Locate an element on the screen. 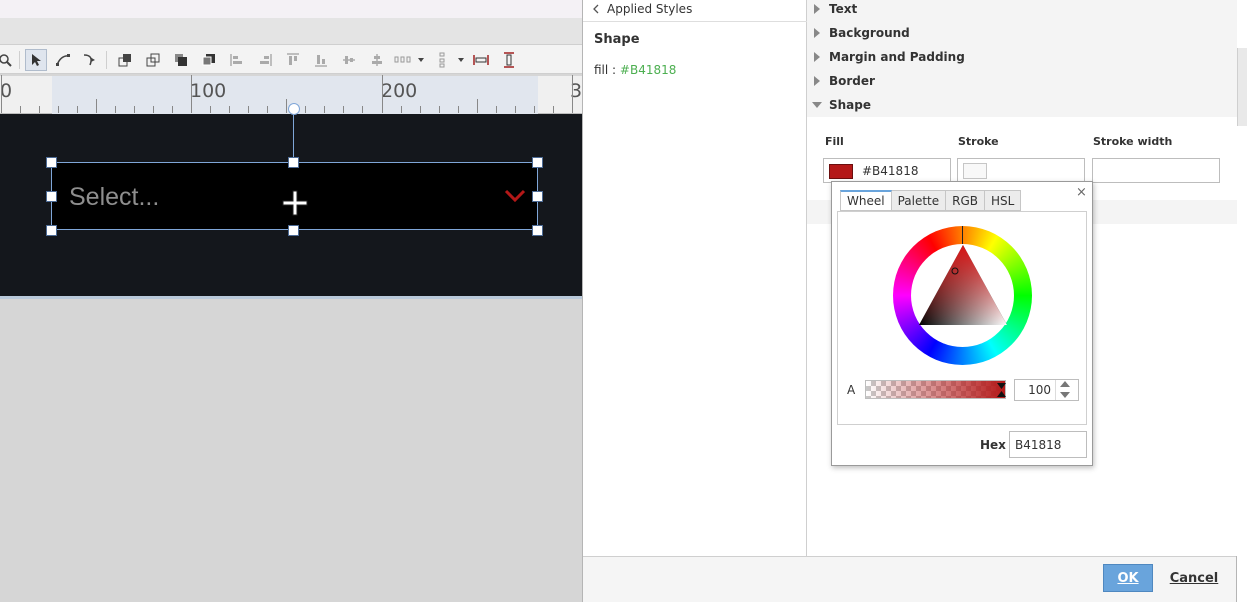 The image size is (1247, 602). align-right-icon is located at coordinates (265, 60).